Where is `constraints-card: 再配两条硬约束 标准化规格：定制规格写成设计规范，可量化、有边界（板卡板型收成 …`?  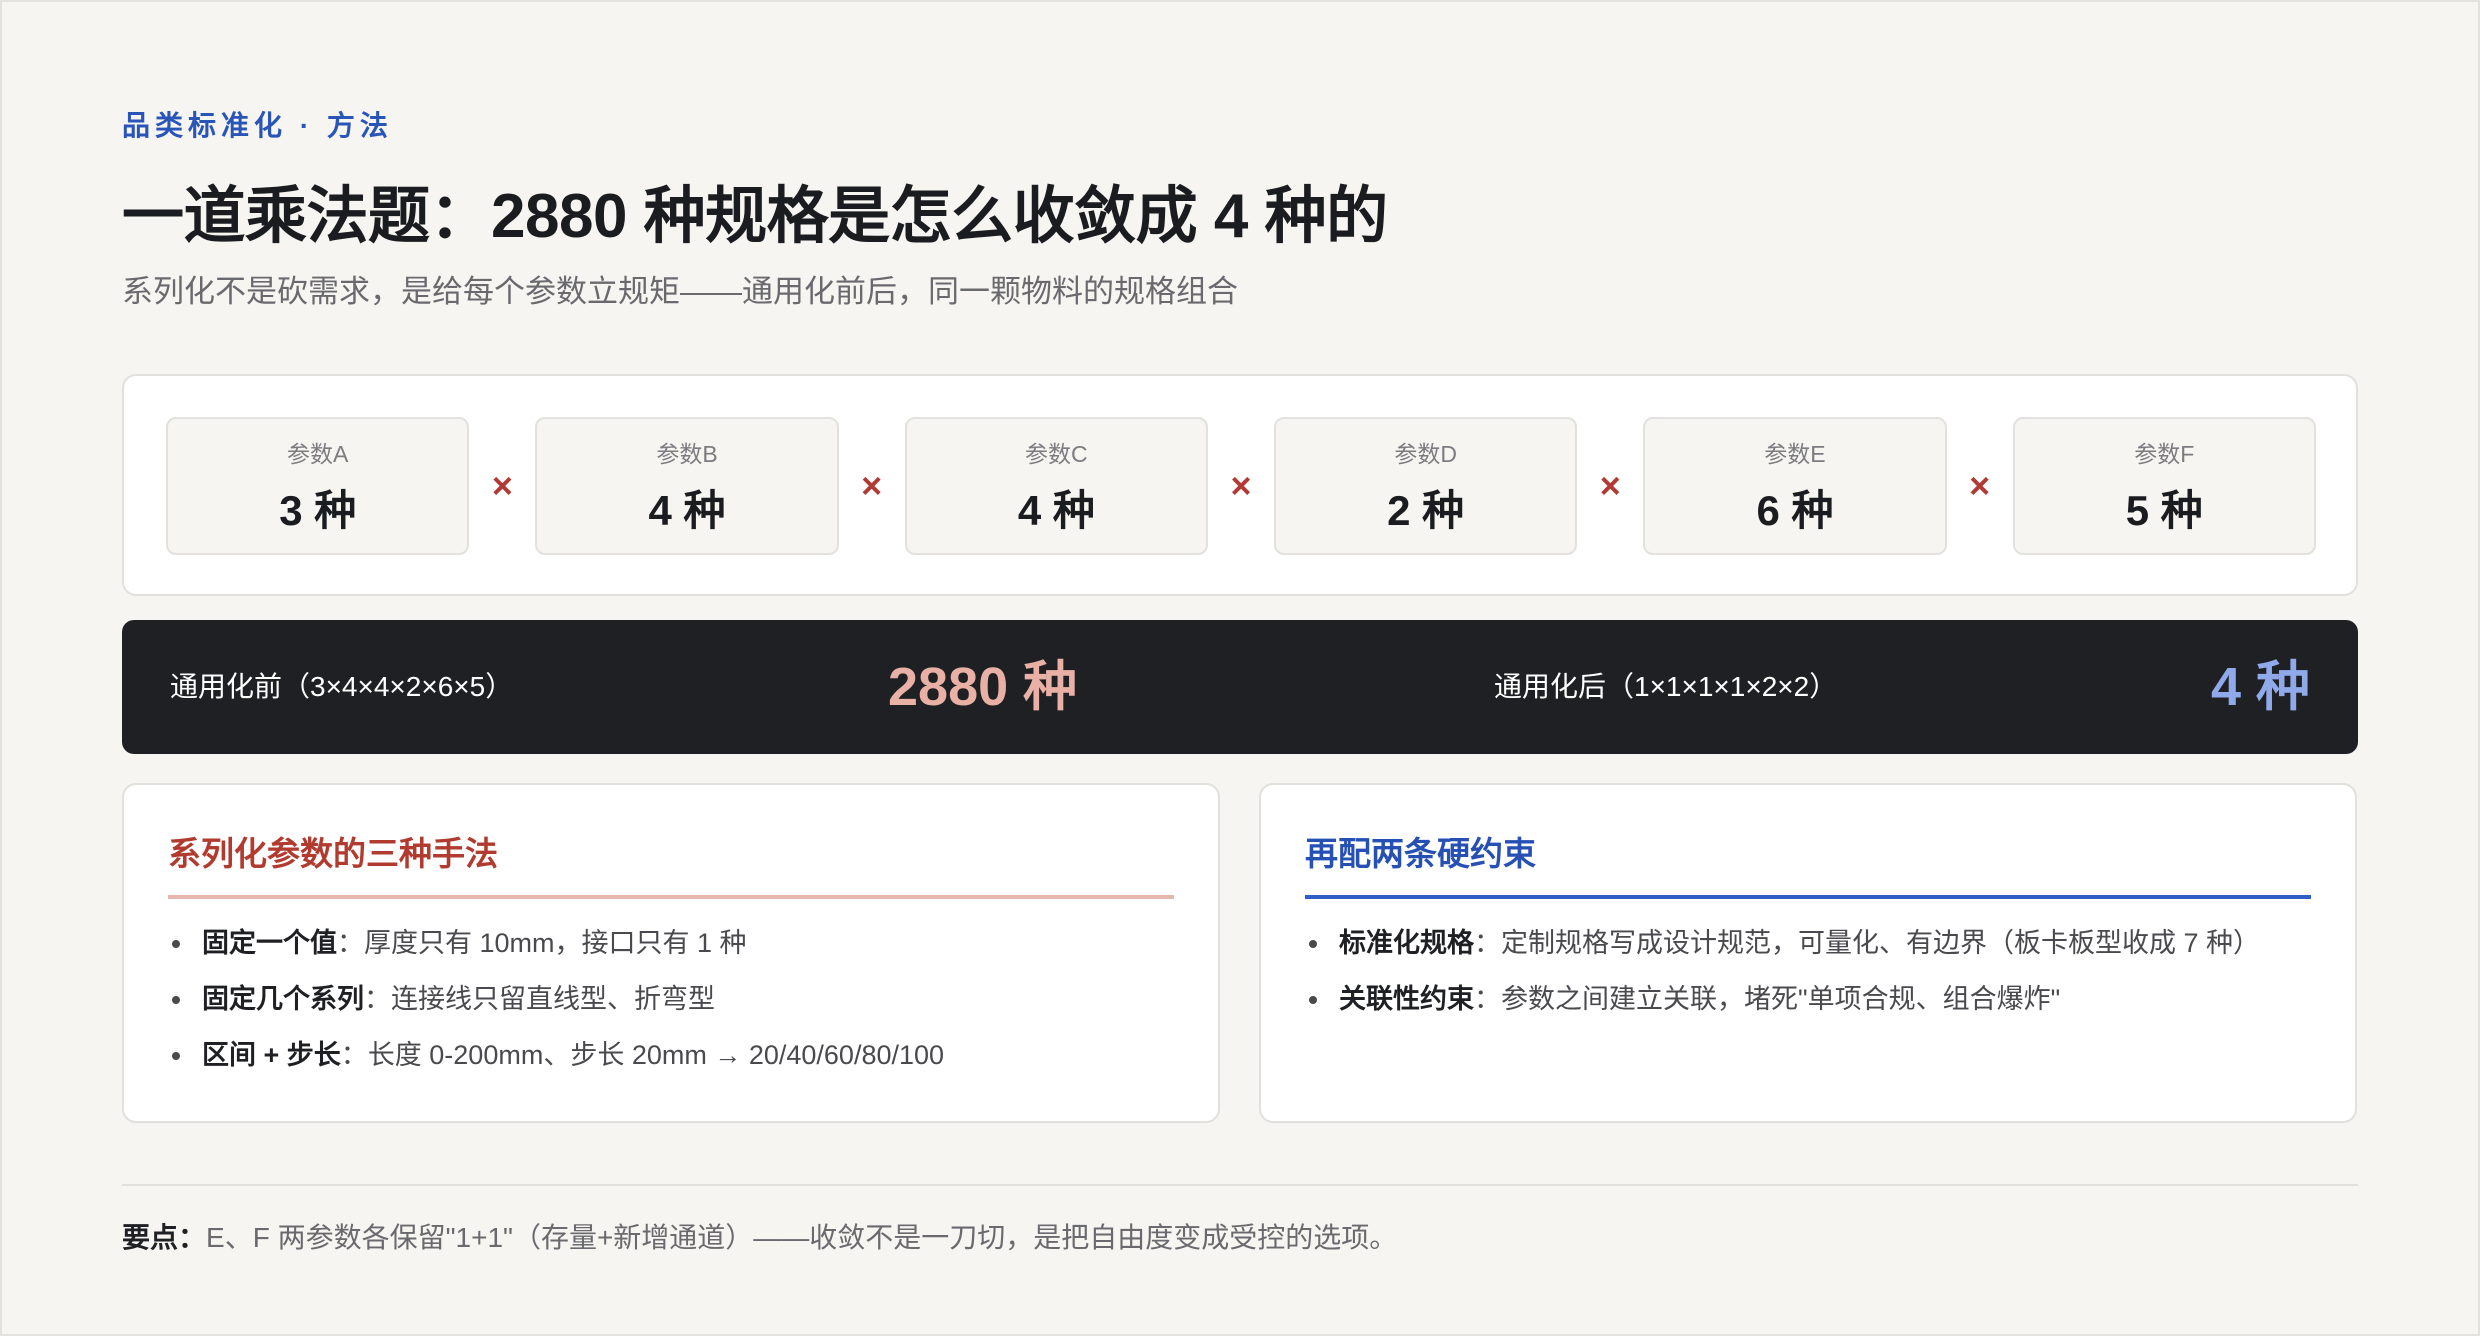 constraints-card: 再配两条硬约束 标准化规格：定制规格写成设计规范，可量化、有边界（板卡板型收成 … is located at coordinates (1808, 953).